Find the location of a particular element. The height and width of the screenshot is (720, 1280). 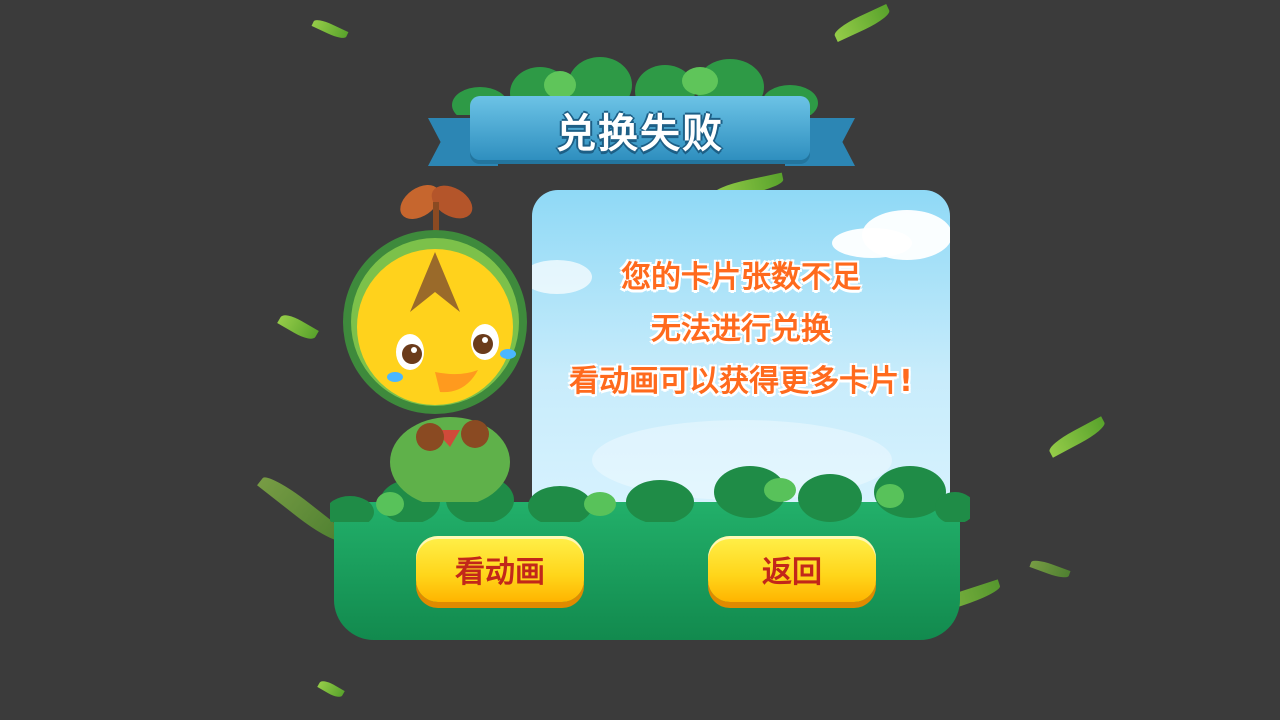

watch-animation-button: 看动画 is located at coordinates (500, 569).